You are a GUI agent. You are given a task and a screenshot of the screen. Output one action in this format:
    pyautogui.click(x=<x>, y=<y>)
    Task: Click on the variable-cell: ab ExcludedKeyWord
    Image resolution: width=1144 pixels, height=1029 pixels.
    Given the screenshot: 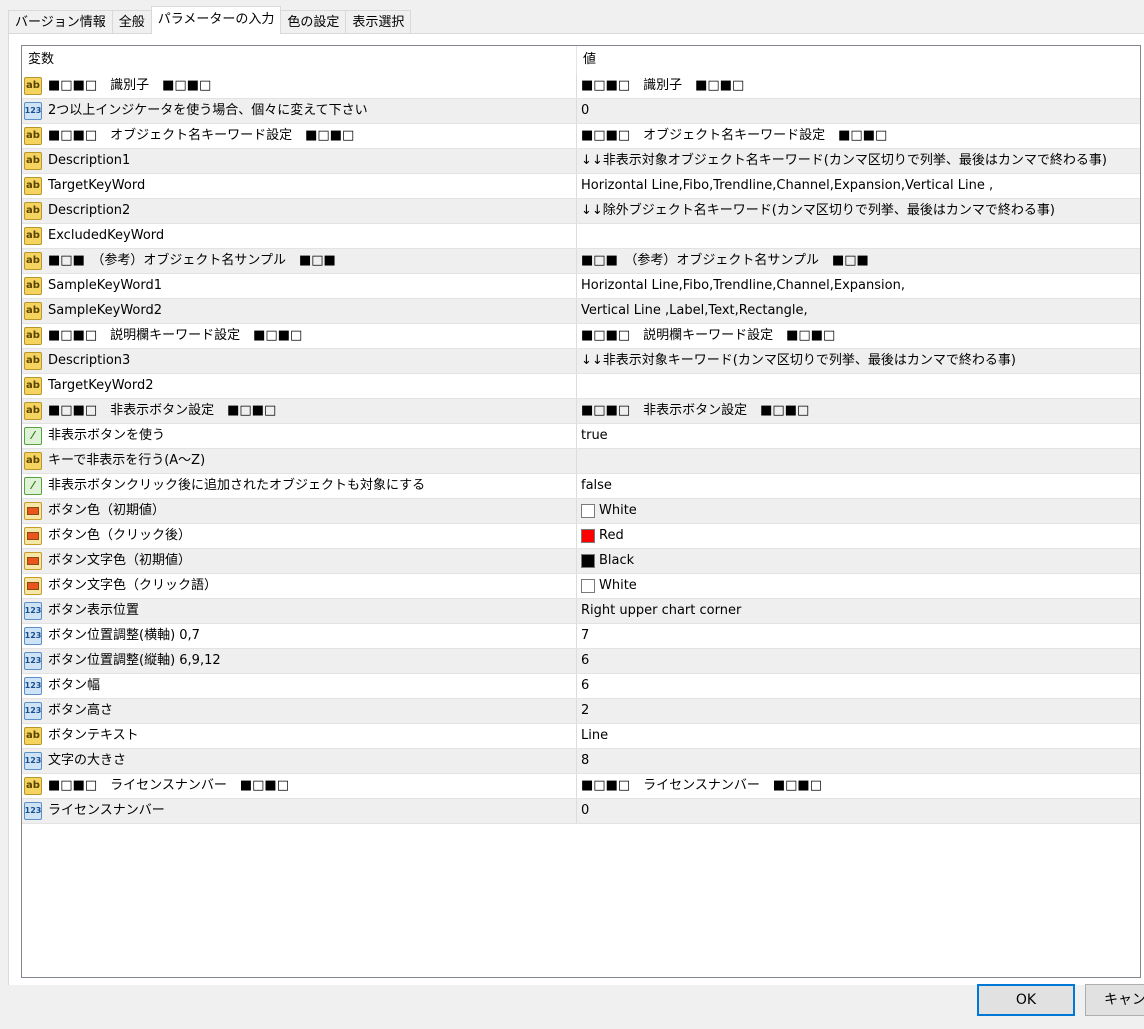 What is the action you would take?
    pyautogui.click(x=299, y=236)
    